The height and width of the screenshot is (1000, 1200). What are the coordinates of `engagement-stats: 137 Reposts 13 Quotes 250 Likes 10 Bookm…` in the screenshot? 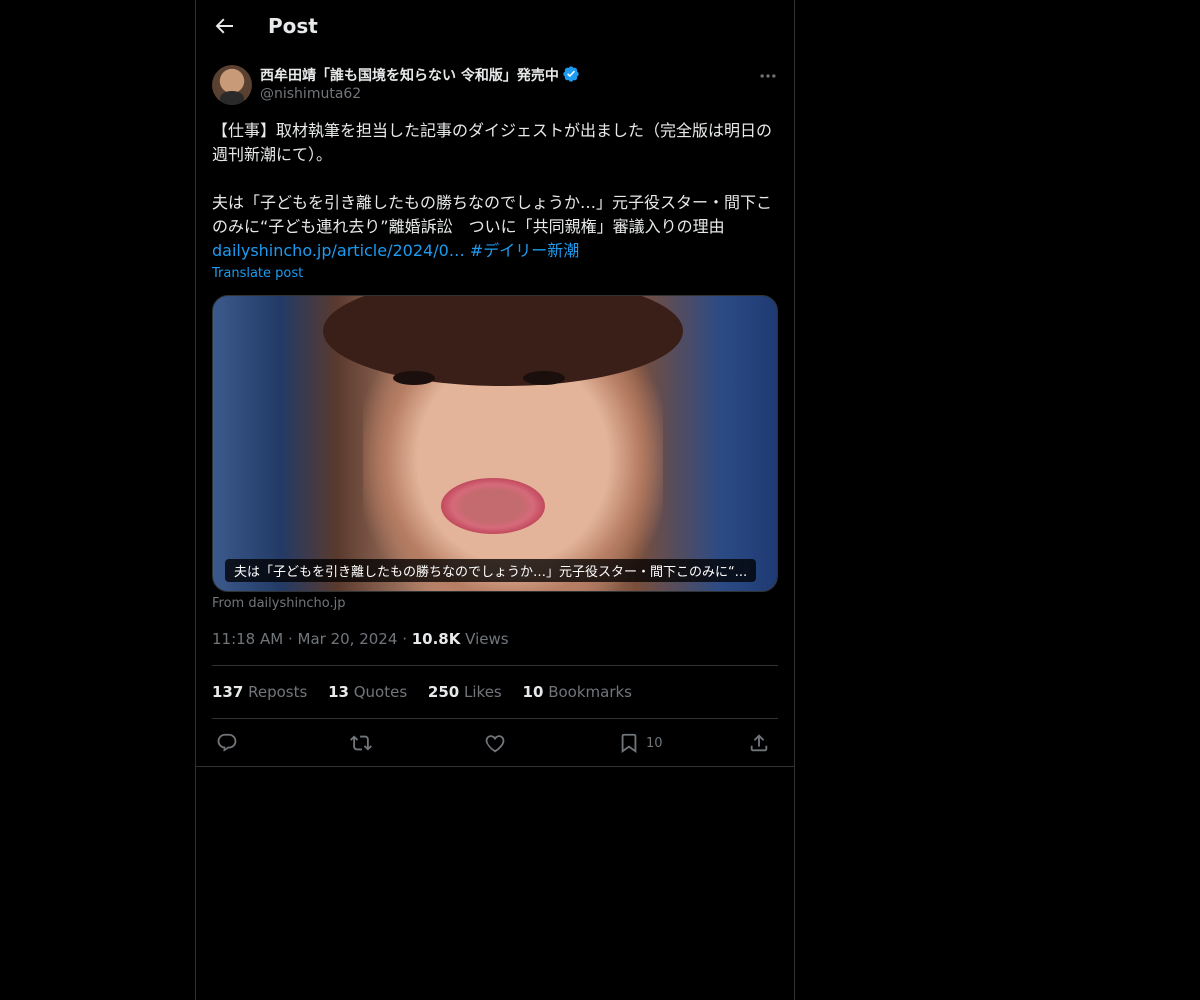 It's located at (430, 692).